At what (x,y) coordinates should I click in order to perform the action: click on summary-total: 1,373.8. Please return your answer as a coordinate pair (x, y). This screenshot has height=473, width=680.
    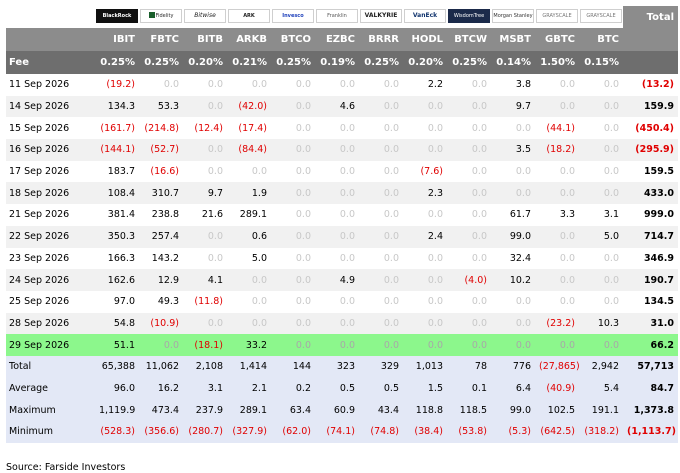
    Looking at the image, I should click on (650, 410).